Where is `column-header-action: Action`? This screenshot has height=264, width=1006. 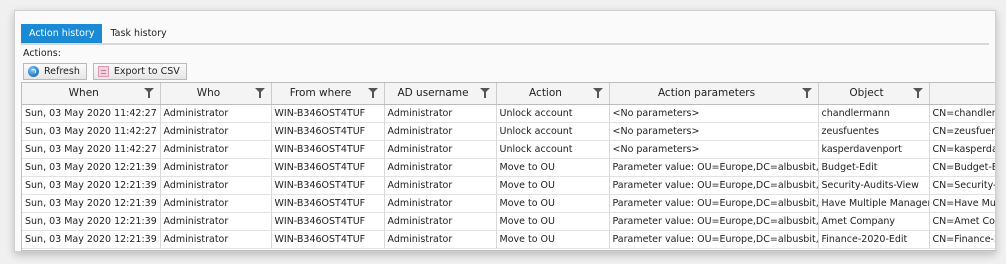 column-header-action: Action is located at coordinates (553, 94).